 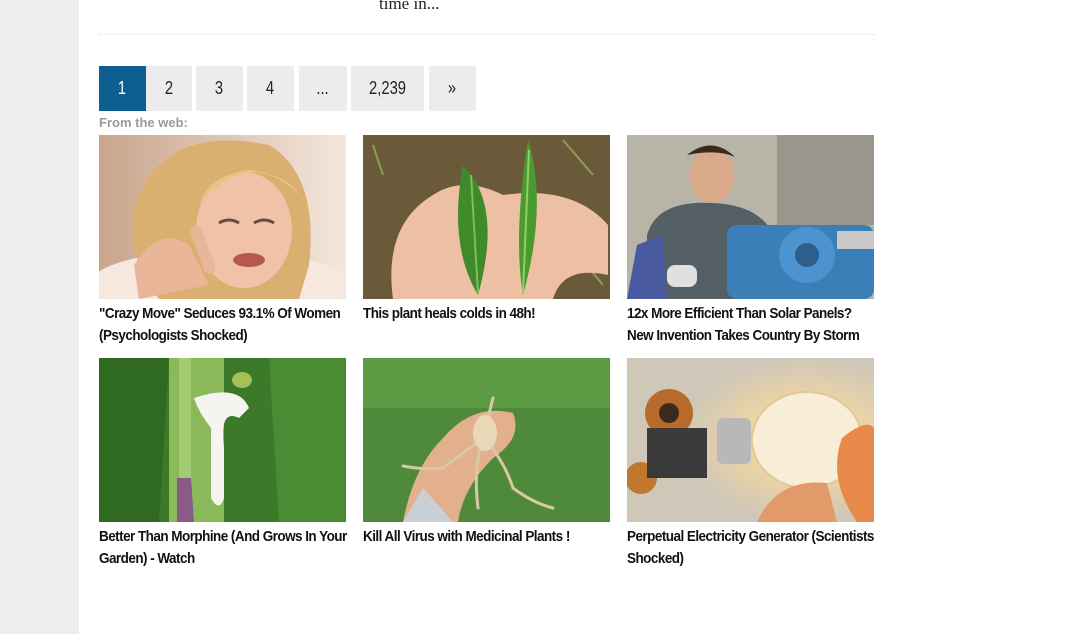 What do you see at coordinates (486, 217) in the screenshot?
I see `plant-leaves-in-hand-photo` at bounding box center [486, 217].